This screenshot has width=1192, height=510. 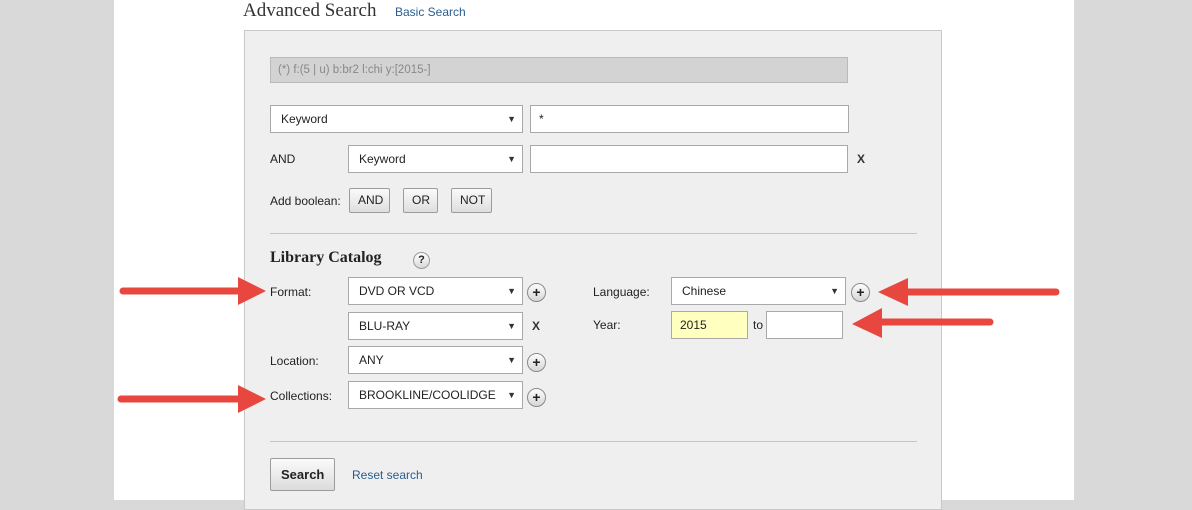 I want to click on search-term-input-1: *, so click(x=689, y=119).